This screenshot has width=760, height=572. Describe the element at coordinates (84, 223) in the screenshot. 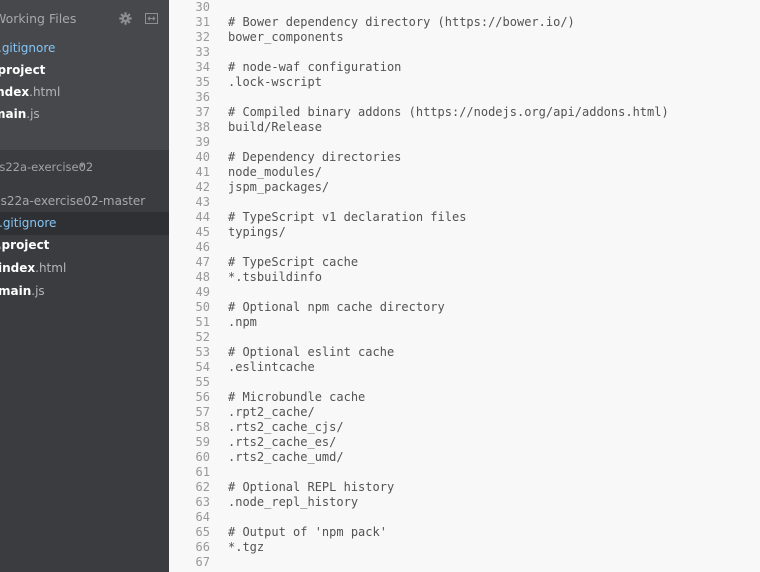

I see `tree-file-gitignore: .gitignore` at that location.